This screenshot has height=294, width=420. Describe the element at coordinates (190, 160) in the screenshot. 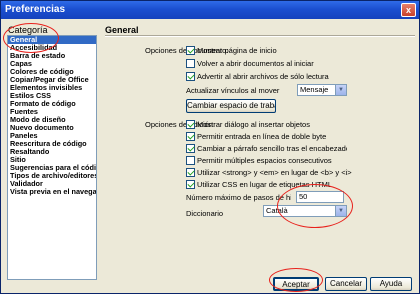

I see `multiple-spaces-checkbox` at that location.